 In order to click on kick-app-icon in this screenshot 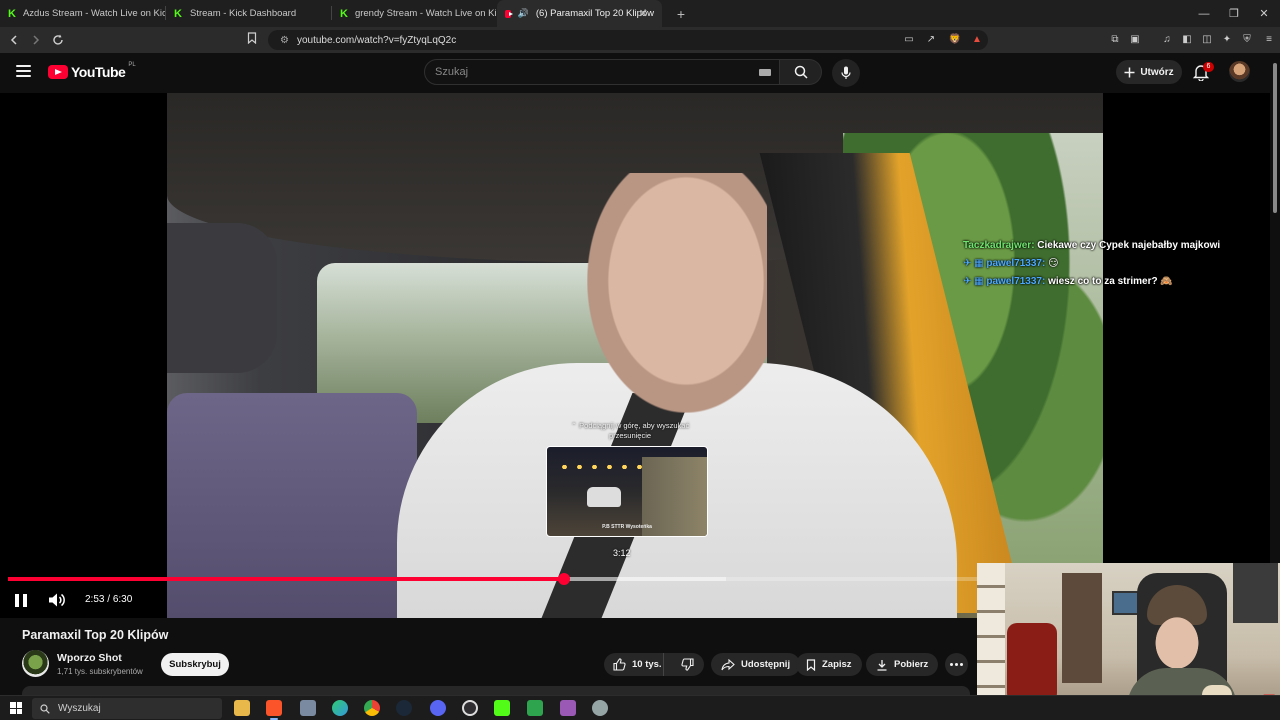, I will do `click(502, 708)`.